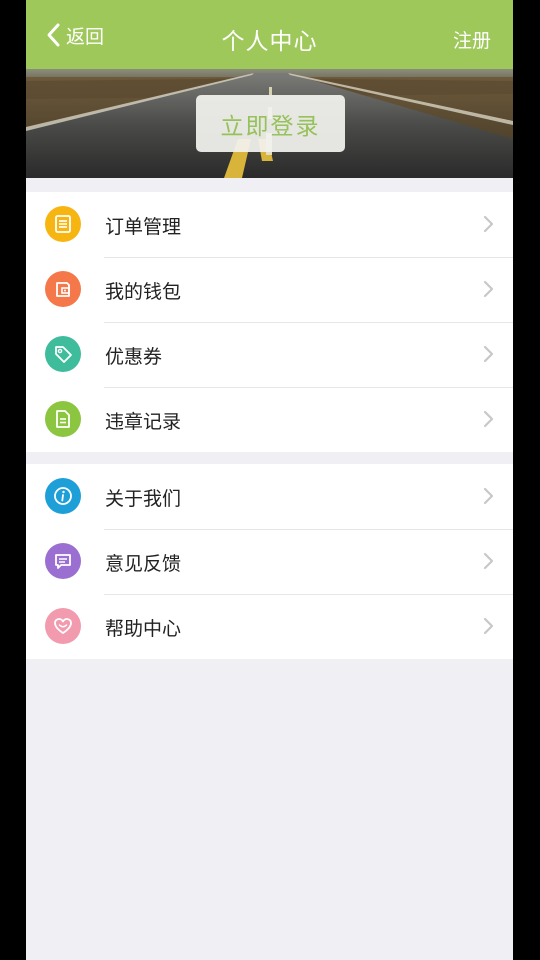 The height and width of the screenshot is (960, 540). What do you see at coordinates (134, 357) in the screenshot?
I see `menu-item-label: 优惠券` at bounding box center [134, 357].